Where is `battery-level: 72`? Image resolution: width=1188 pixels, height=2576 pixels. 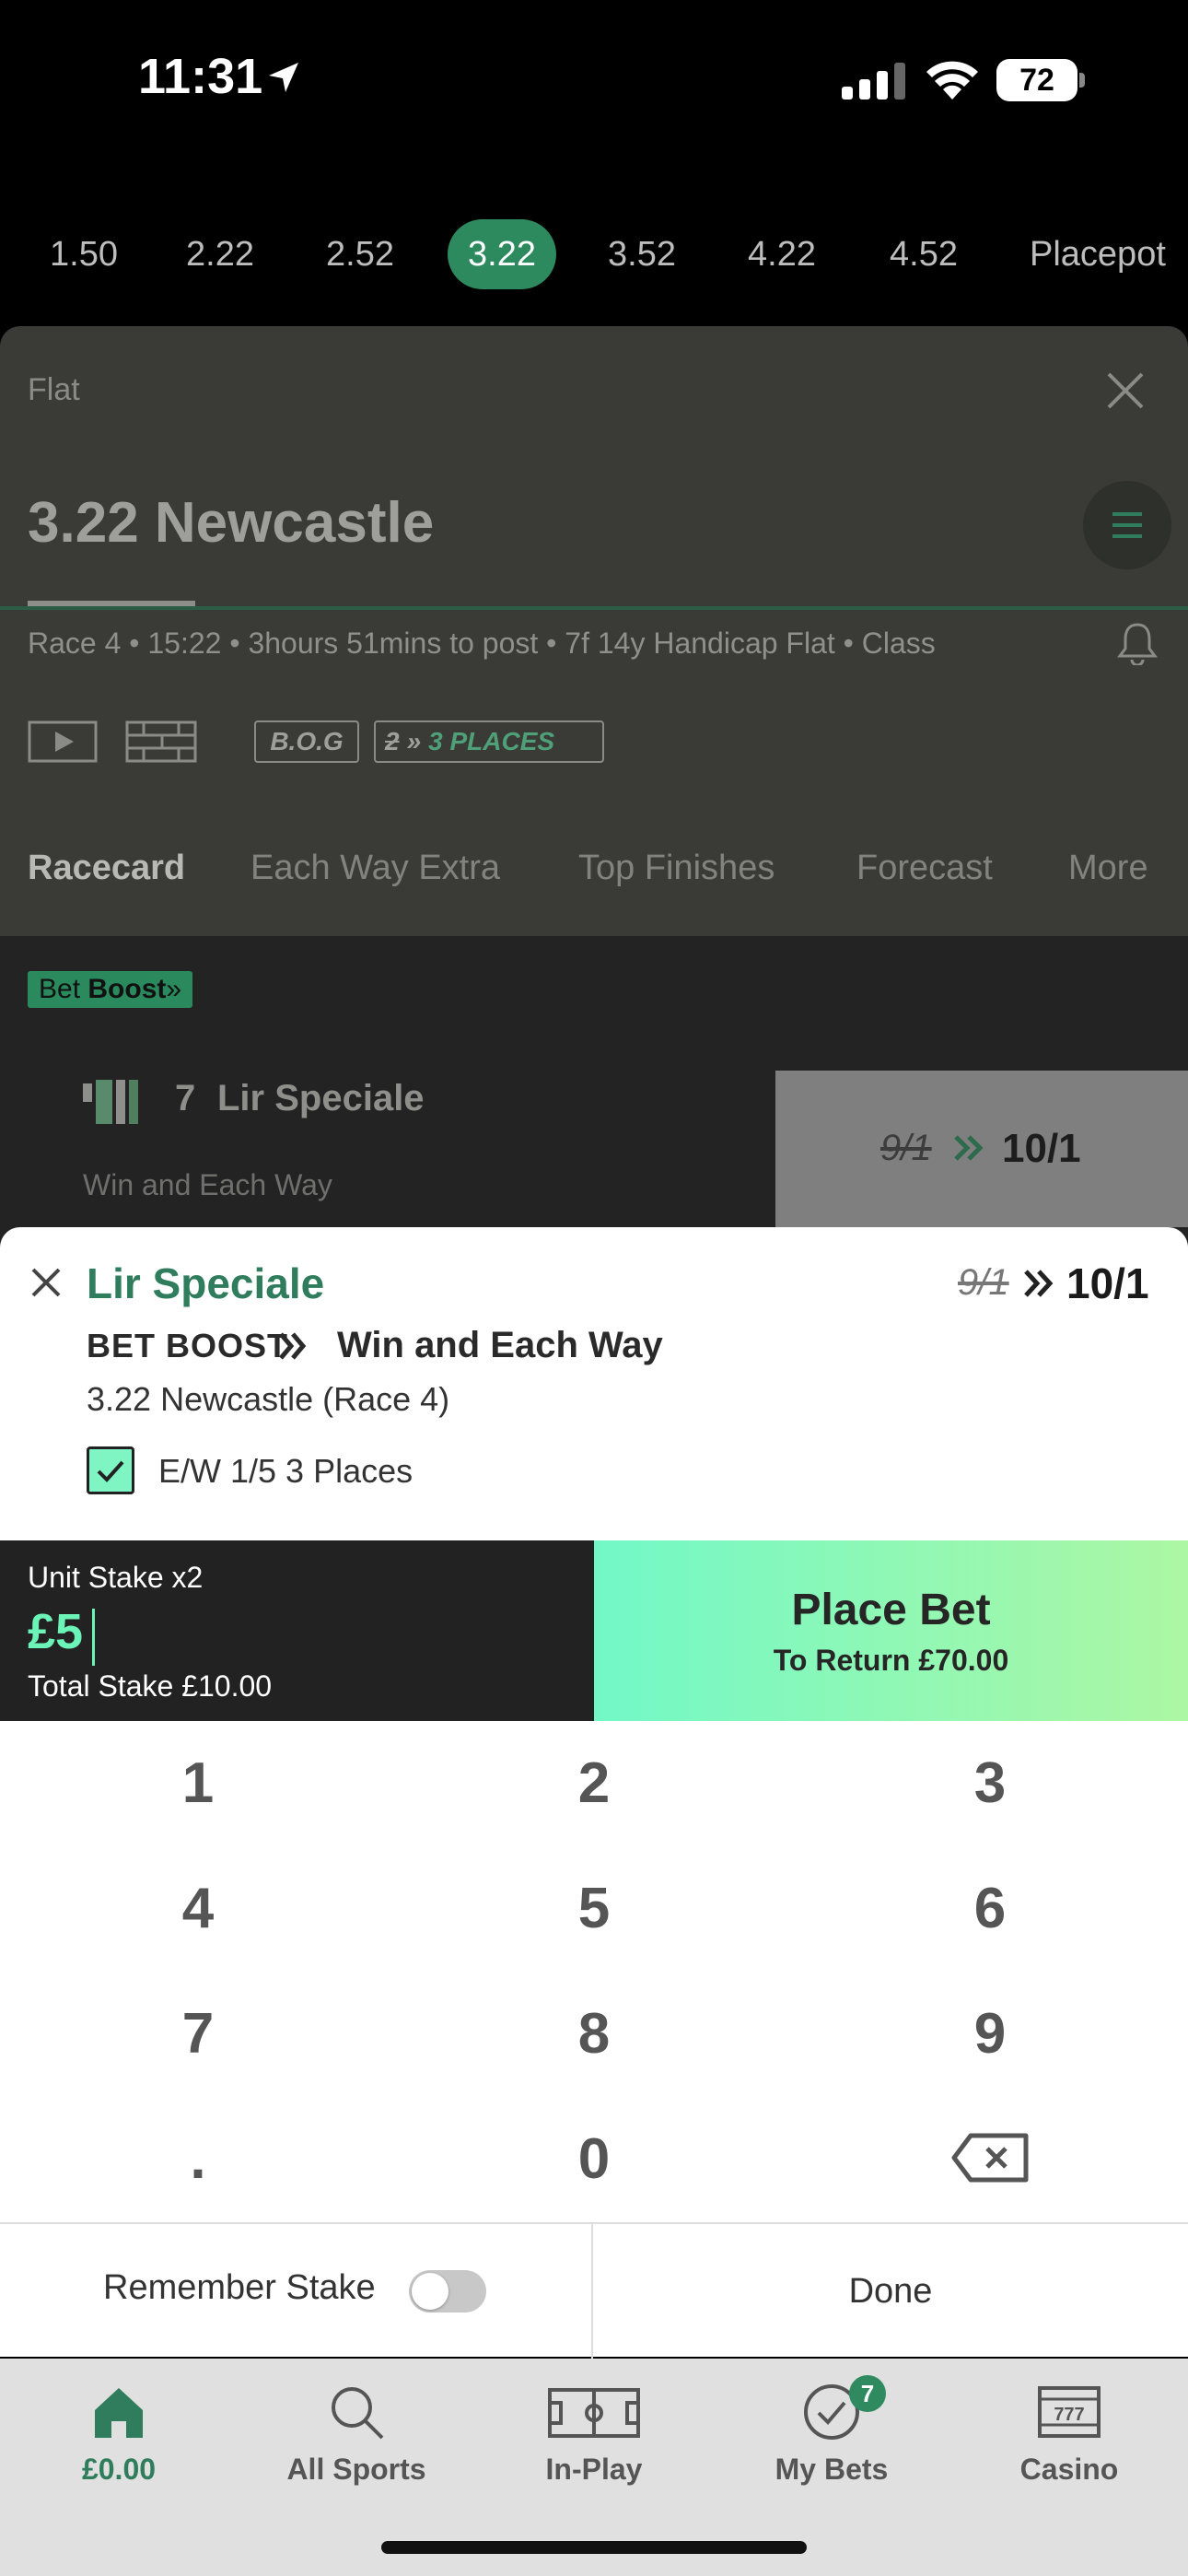
battery-level: 72 is located at coordinates (1036, 80).